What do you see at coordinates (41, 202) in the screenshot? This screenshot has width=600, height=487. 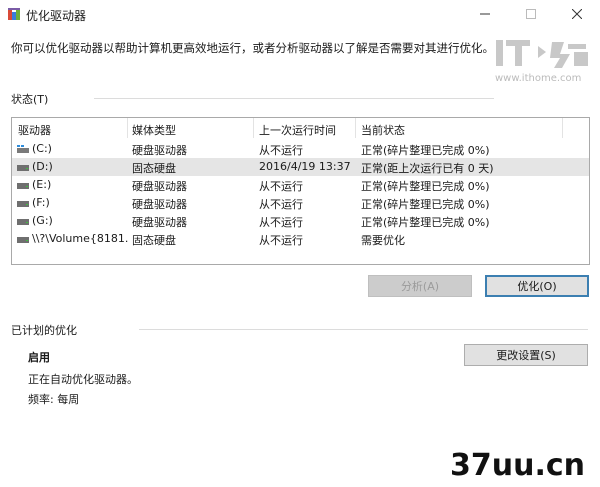 I see `drive-name: (F:)` at bounding box center [41, 202].